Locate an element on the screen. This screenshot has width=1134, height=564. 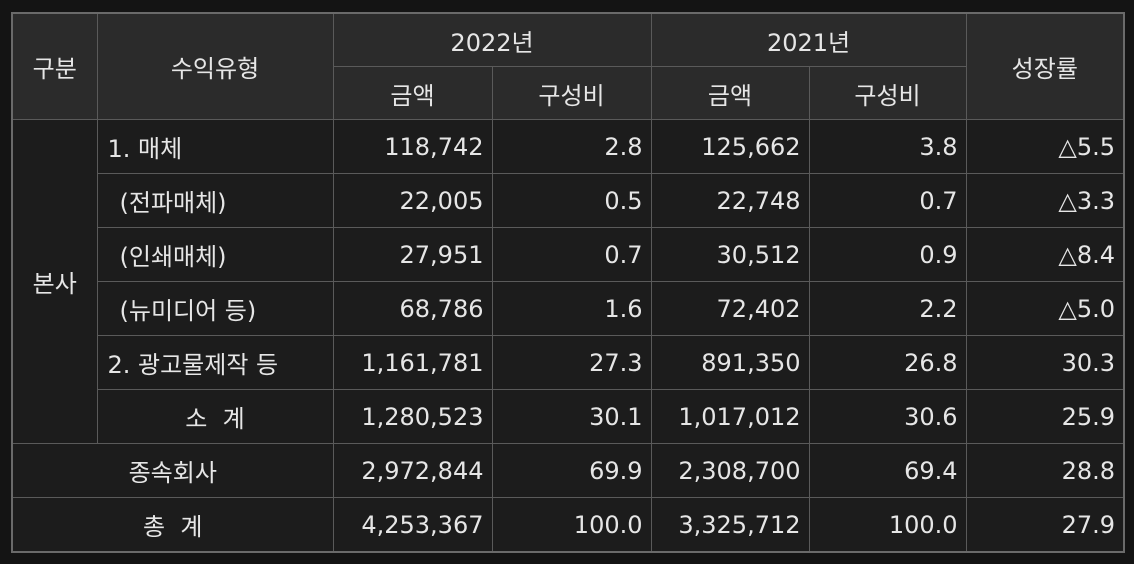
amount-2022: 1,280,523 is located at coordinates (412, 416).